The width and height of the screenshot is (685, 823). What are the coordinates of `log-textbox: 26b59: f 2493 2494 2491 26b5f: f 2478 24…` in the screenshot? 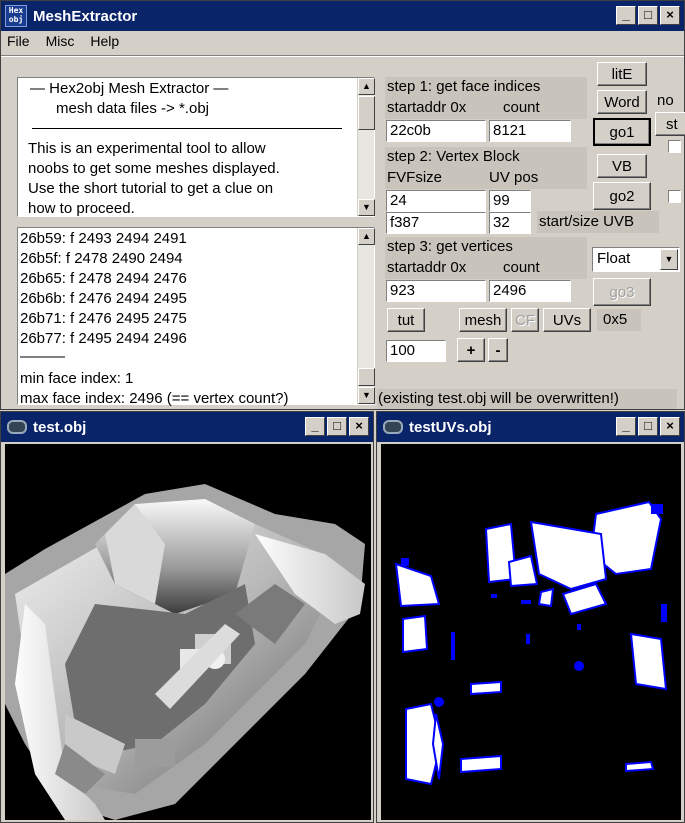 It's located at (196, 317).